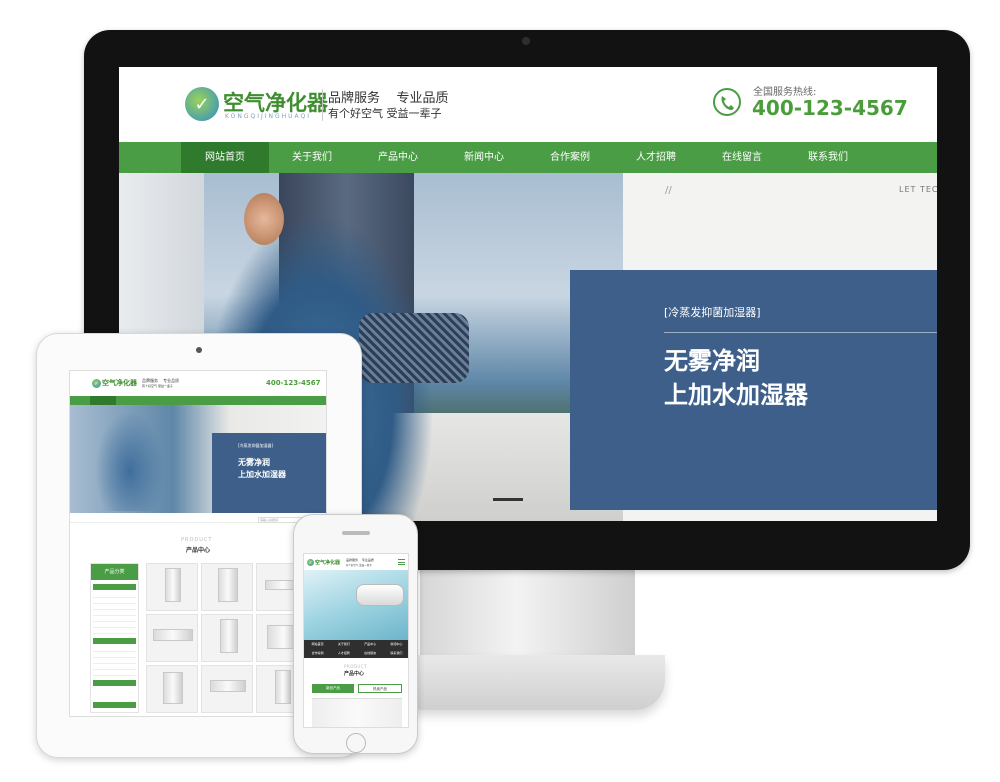 The image size is (1000, 782). What do you see at coordinates (310, 562) in the screenshot?
I see `phone-logo-icon: ✓` at bounding box center [310, 562].